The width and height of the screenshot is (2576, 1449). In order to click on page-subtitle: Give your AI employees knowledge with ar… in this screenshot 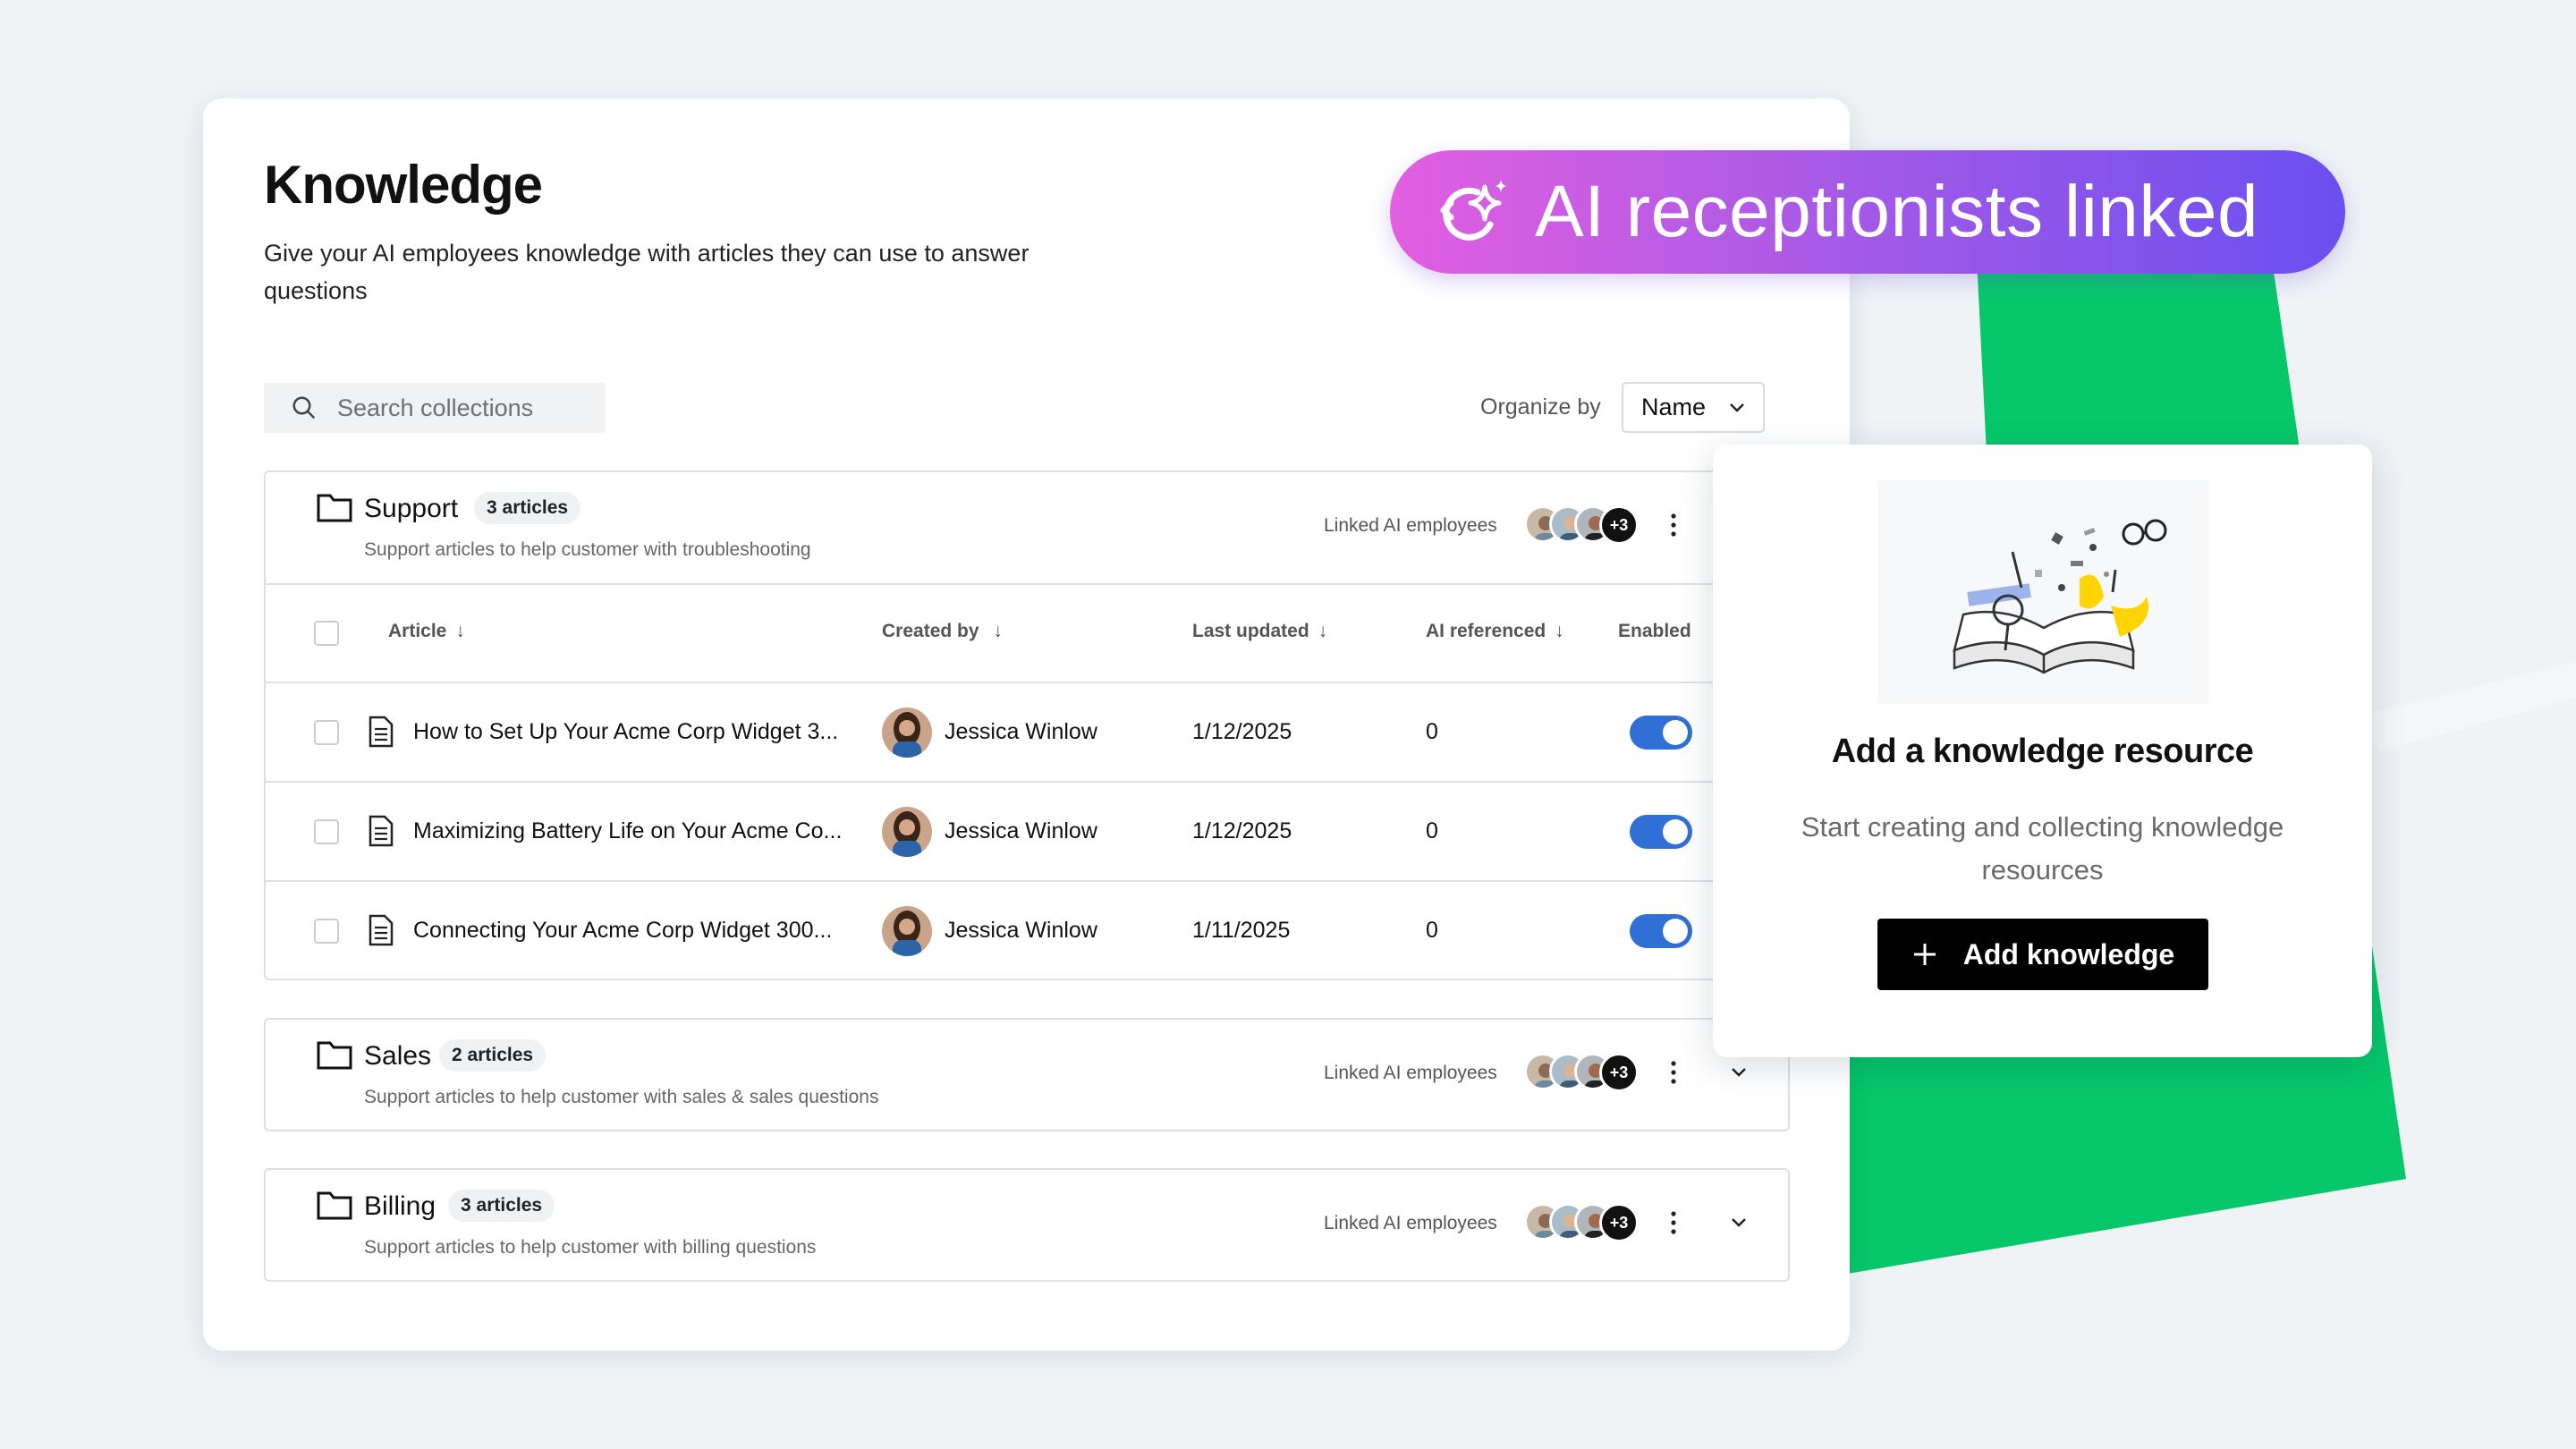, I will do `click(647, 272)`.